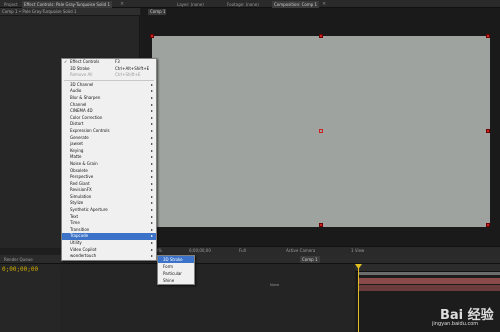 Image resolution: width=500 pixels, height=332 pixels. I want to click on menu-item: Transition ▸, so click(109, 230).